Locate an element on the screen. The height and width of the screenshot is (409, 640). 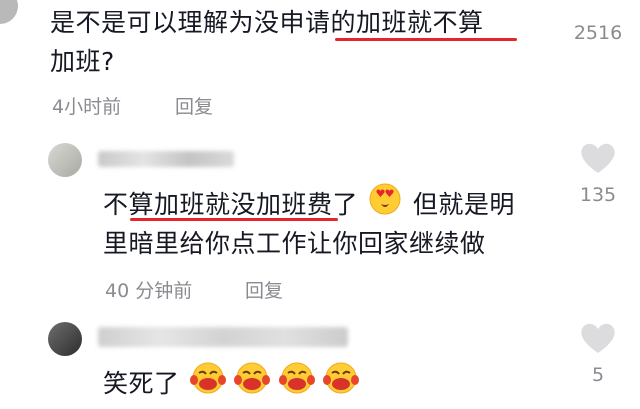
comment-text-line2: 里暗里给你点工作让你回家继续做 is located at coordinates (294, 243).